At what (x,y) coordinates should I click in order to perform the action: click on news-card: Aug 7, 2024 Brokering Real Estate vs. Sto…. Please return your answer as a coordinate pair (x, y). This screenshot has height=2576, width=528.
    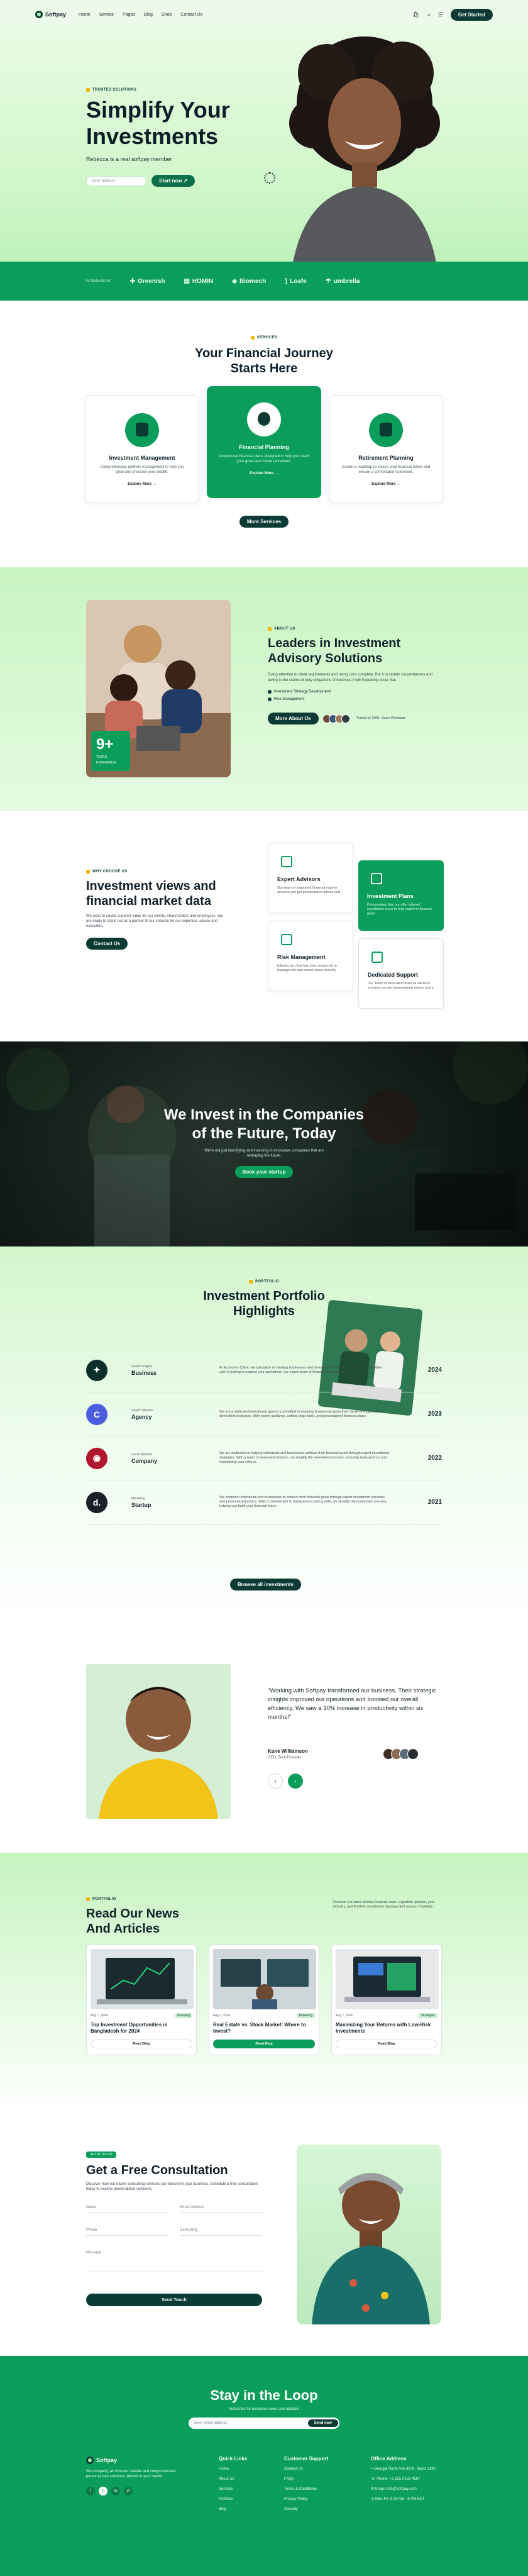
    Looking at the image, I should click on (264, 2000).